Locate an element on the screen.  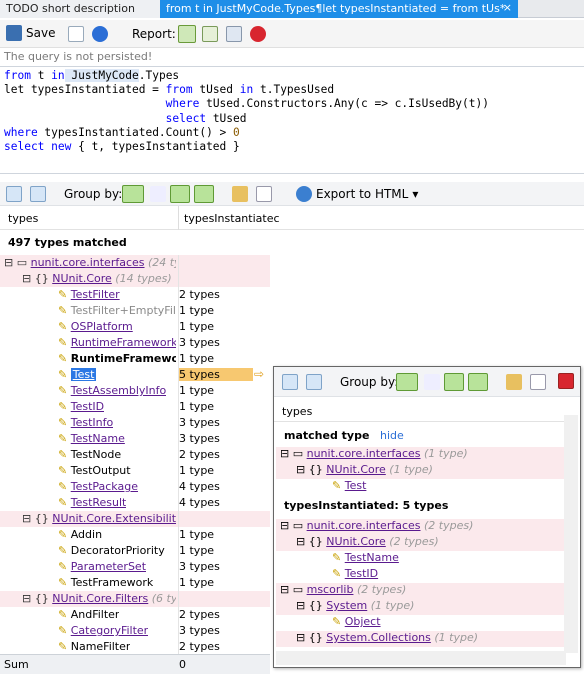
tree-row: ✎ ParameterSet 3 types is located at coordinates (135, 567).